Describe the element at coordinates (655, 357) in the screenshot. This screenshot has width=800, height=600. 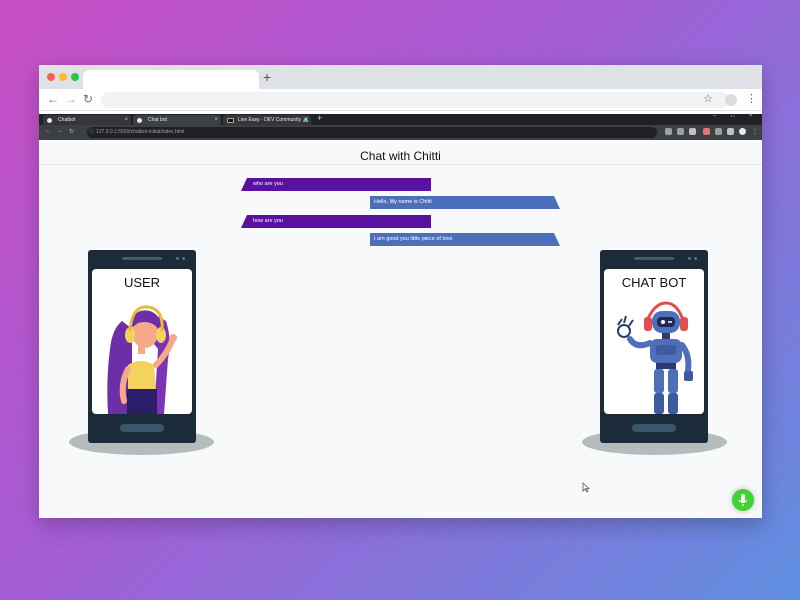
I see `robot-illustration` at that location.